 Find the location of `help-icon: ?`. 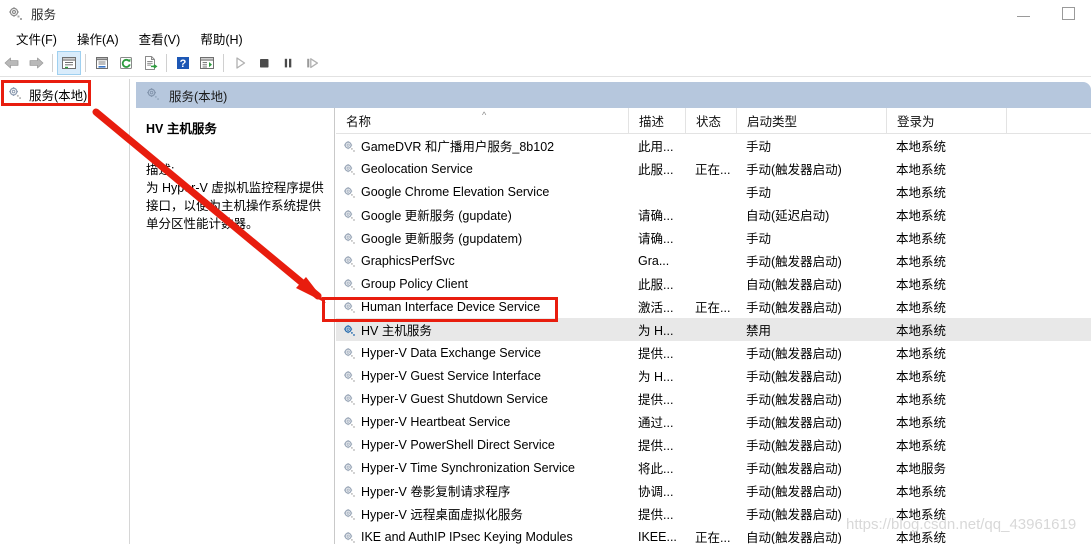

help-icon: ? is located at coordinates (183, 63).